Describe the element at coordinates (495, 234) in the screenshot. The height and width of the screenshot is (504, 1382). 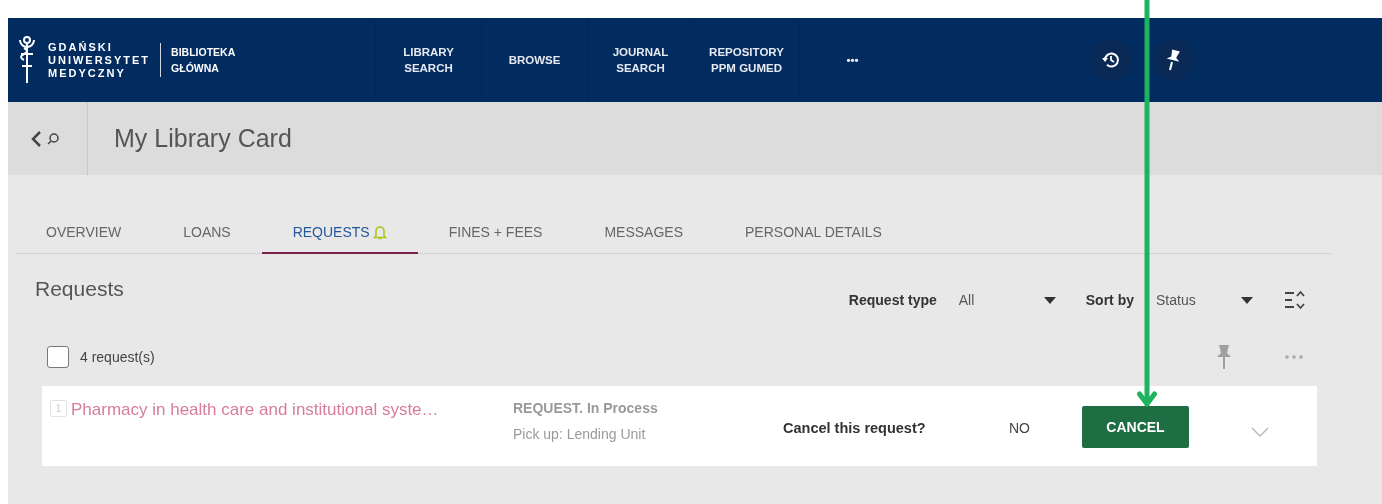
I see `tab: FINES + FEES` at that location.